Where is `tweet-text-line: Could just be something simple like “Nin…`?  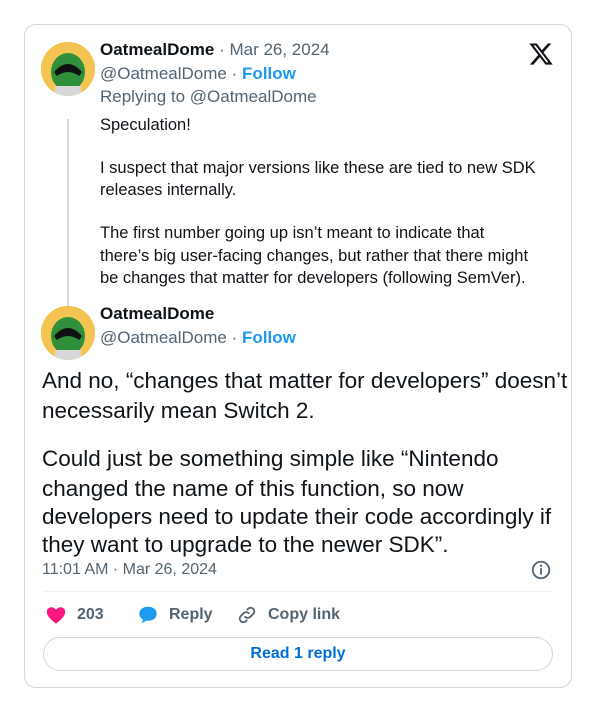
tweet-text-line: Could just be something simple like “Nin… is located at coordinates (270, 458).